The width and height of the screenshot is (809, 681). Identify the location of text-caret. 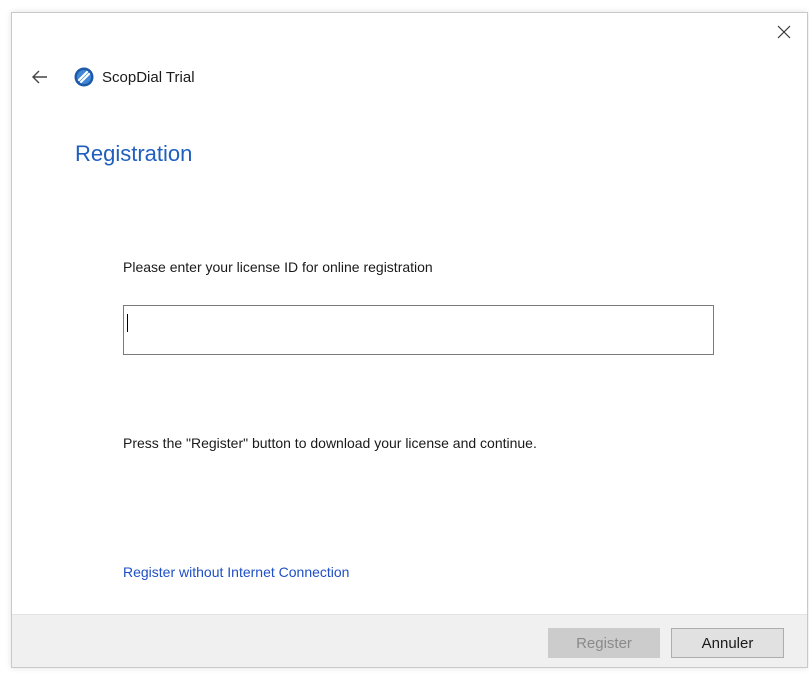
(127, 323).